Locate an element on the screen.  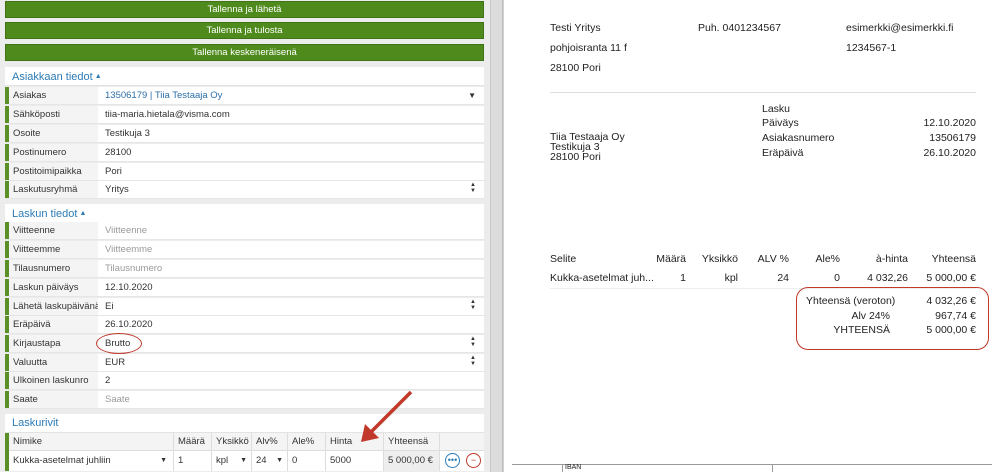
price-input: 5000 is located at coordinates (354, 461).